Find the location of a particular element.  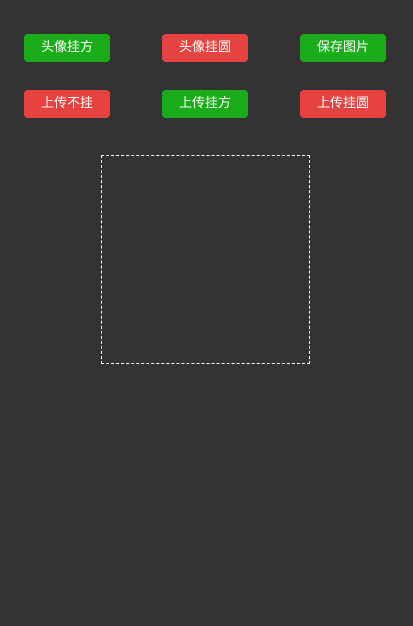

upload-frame-square-button: 上传挂方 is located at coordinates (205, 104).